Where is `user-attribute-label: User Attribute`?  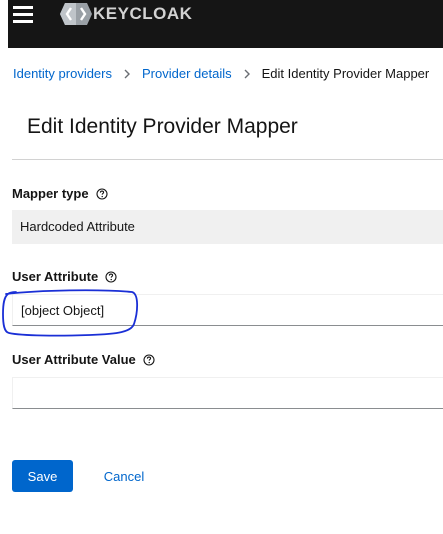 user-attribute-label: User Attribute is located at coordinates (64, 276).